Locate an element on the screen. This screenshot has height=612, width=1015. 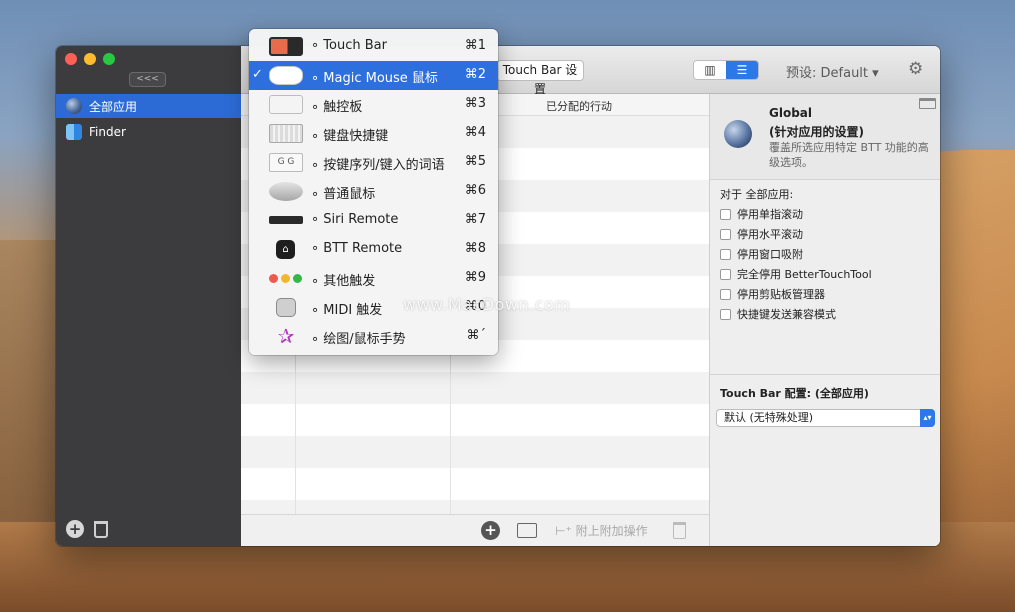
checkmark-icon: ✓ is located at coordinates (257, 74).